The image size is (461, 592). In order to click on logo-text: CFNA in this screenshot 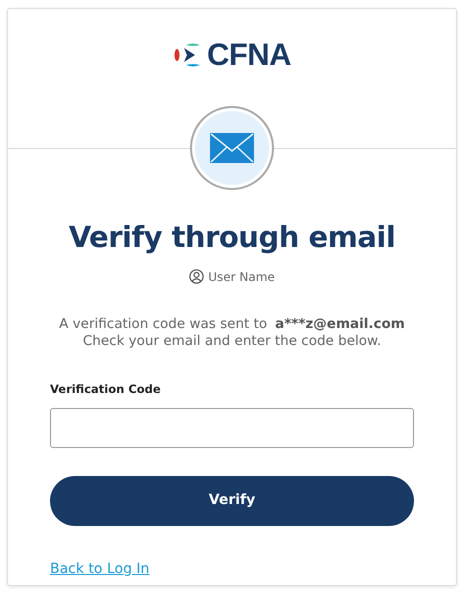, I will do `click(249, 54)`.